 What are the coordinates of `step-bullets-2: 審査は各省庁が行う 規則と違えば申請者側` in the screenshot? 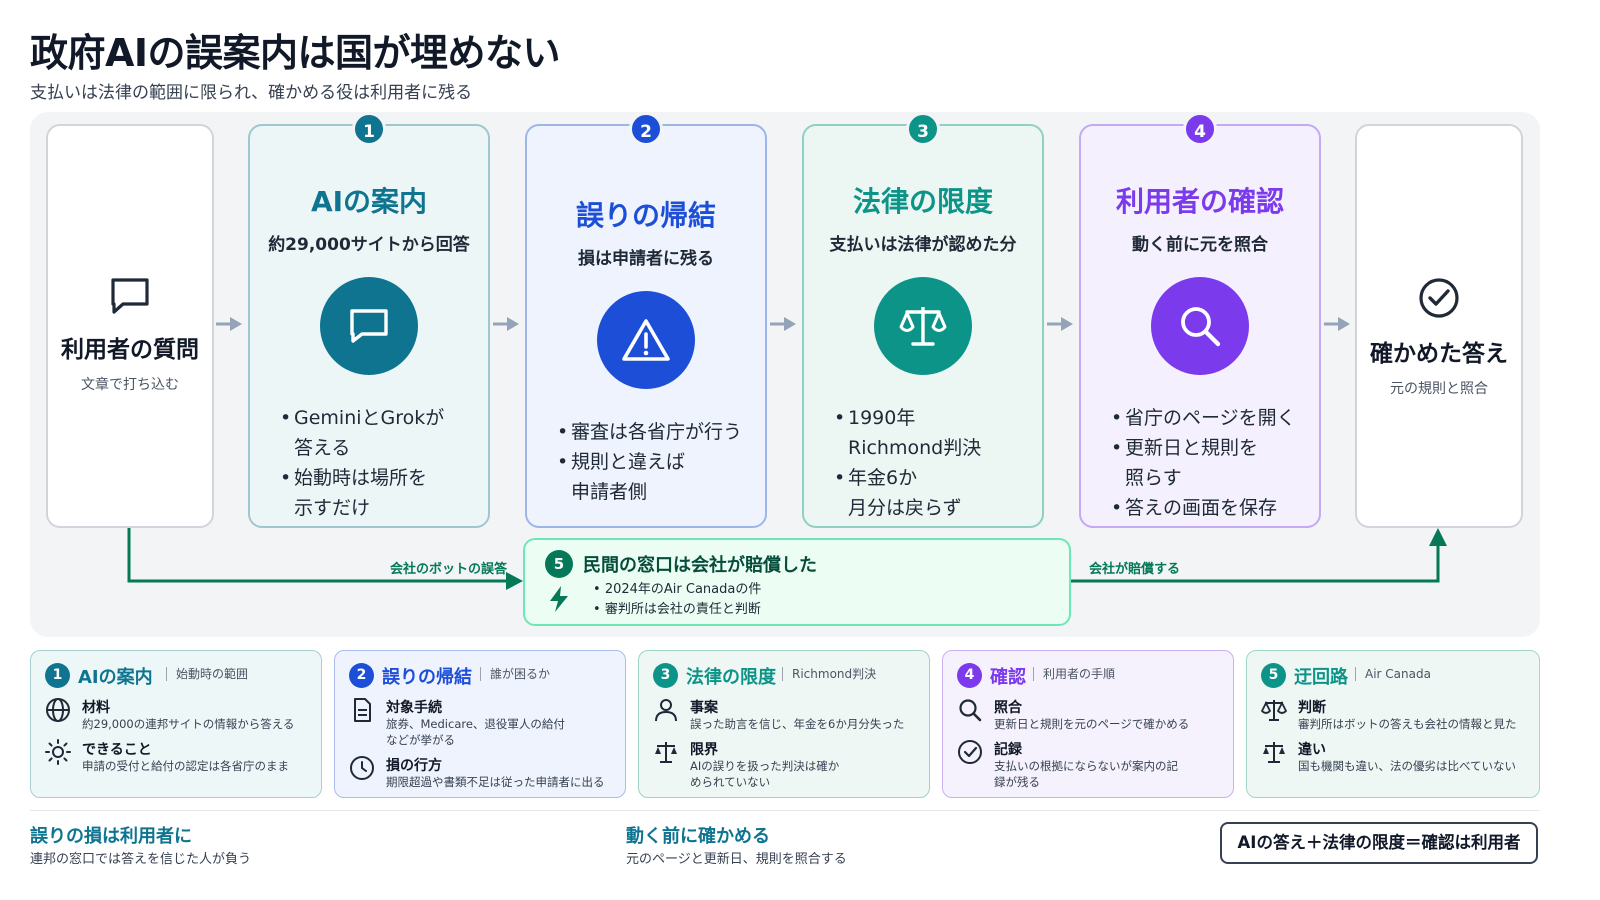 It's located at (661, 462).